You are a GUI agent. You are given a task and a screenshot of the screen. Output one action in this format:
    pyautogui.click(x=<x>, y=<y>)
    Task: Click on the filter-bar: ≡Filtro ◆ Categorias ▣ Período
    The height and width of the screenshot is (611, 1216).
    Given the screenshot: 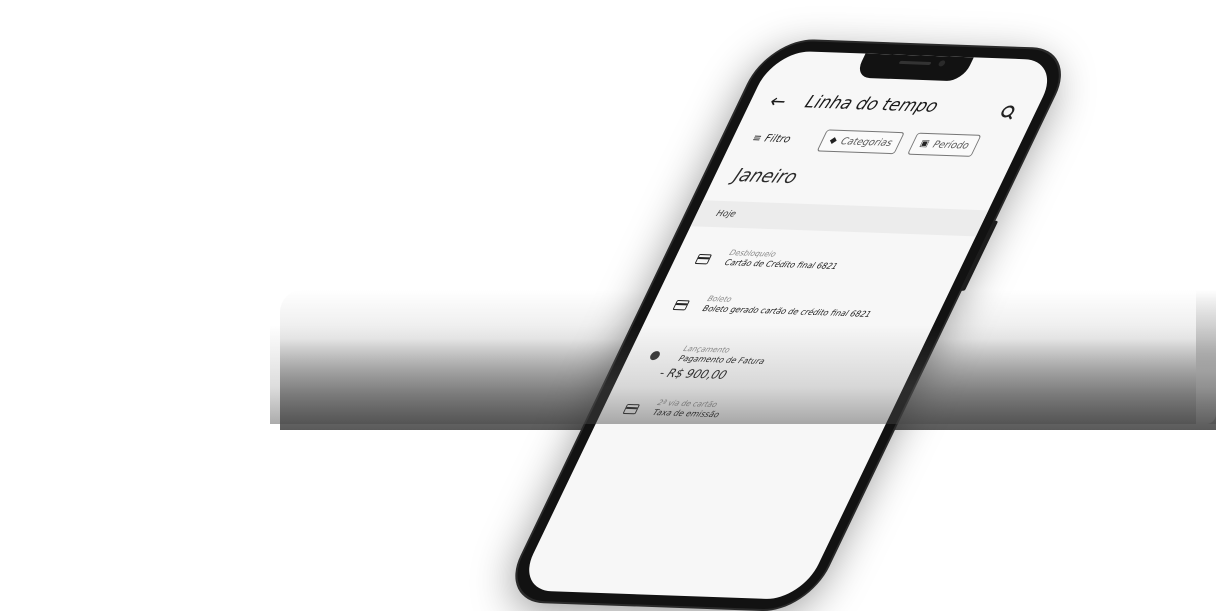 What is the action you would take?
    pyautogui.click(x=875, y=144)
    